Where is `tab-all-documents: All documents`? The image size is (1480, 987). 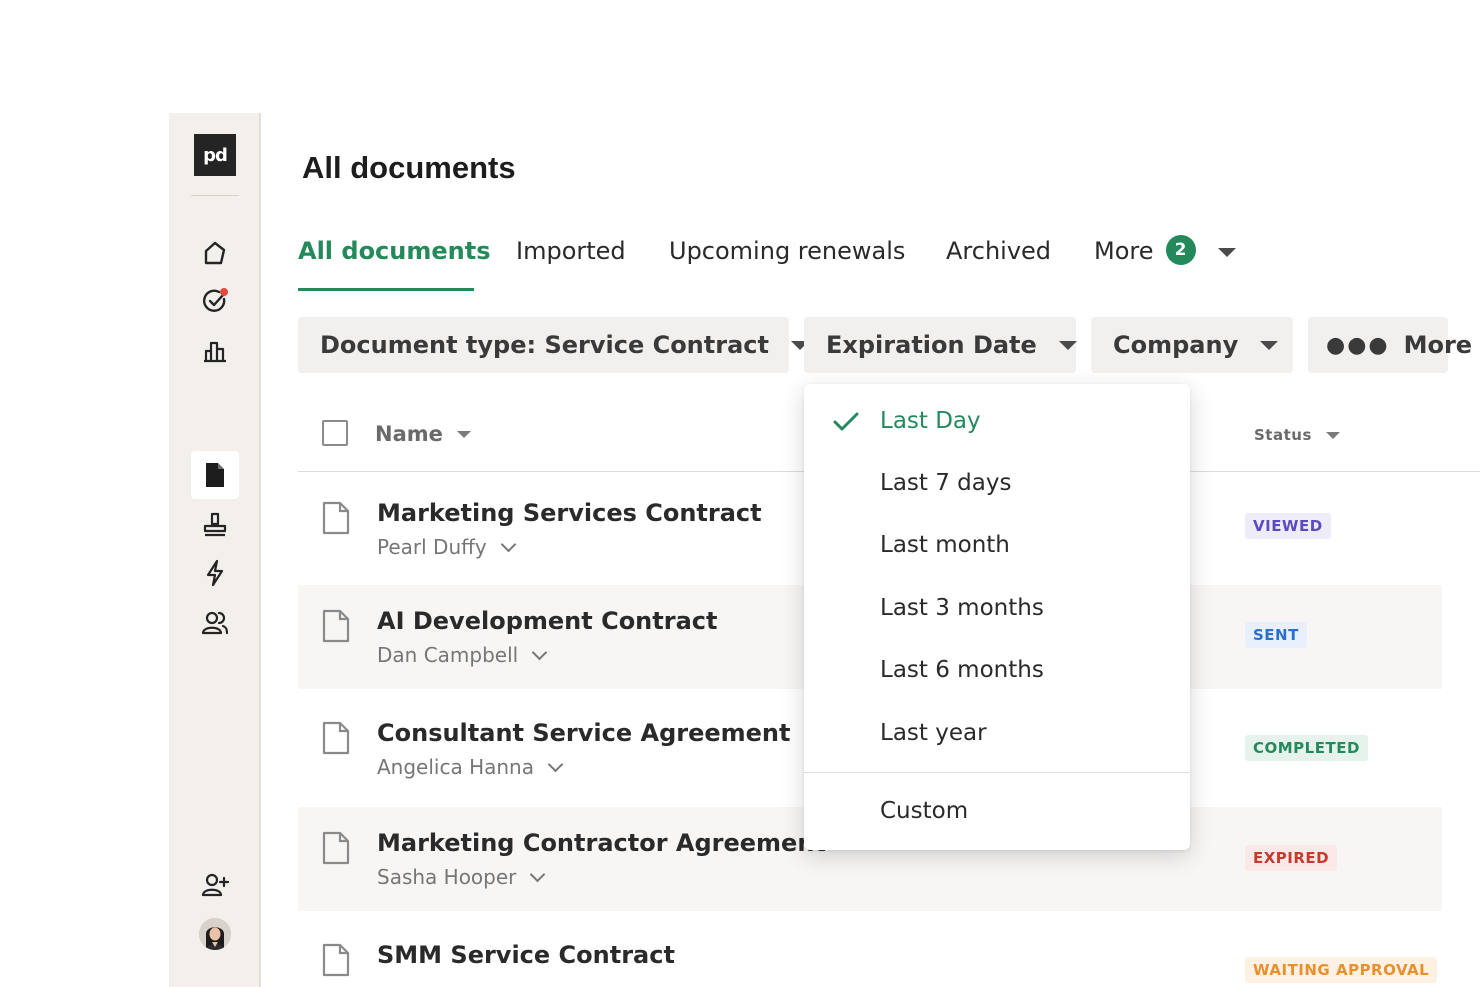
tab-all-documents: All documents is located at coordinates (394, 259).